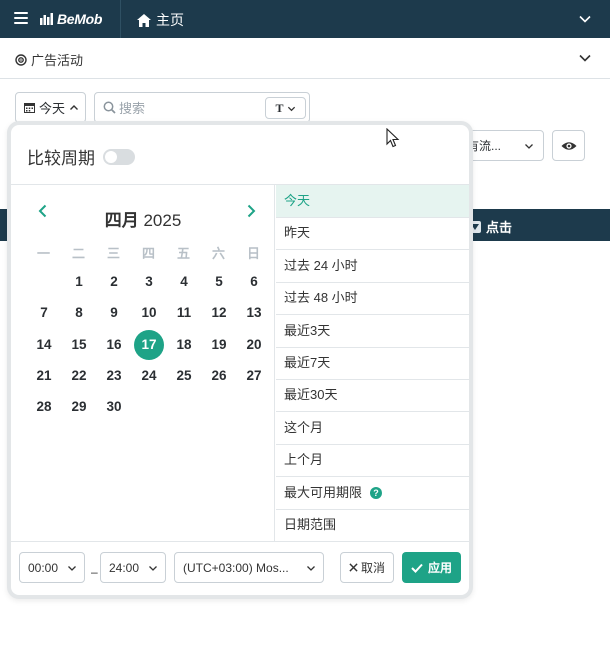 The image size is (610, 656). I want to click on calendar-day: 13, so click(254, 313).